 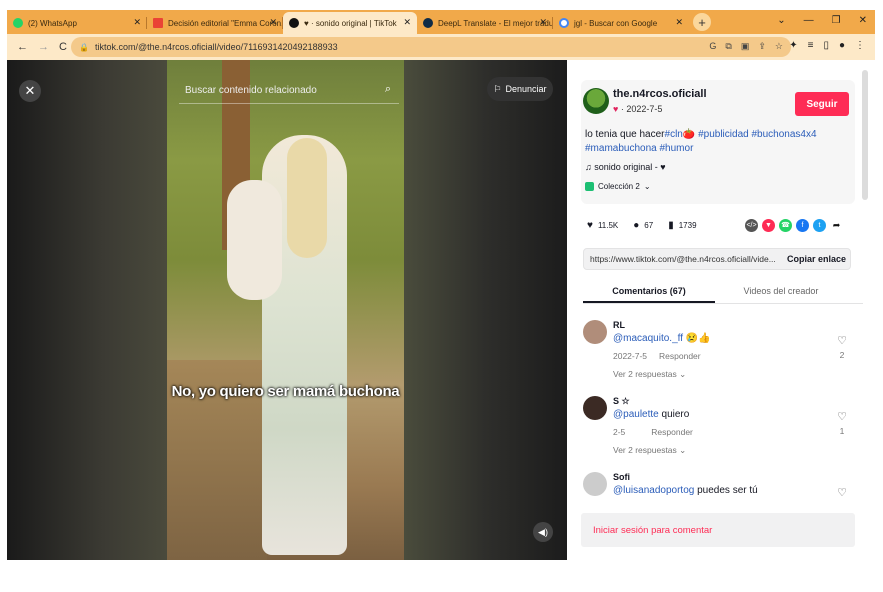 I want to click on extensions-icon: ✦, so click(x=793, y=45).